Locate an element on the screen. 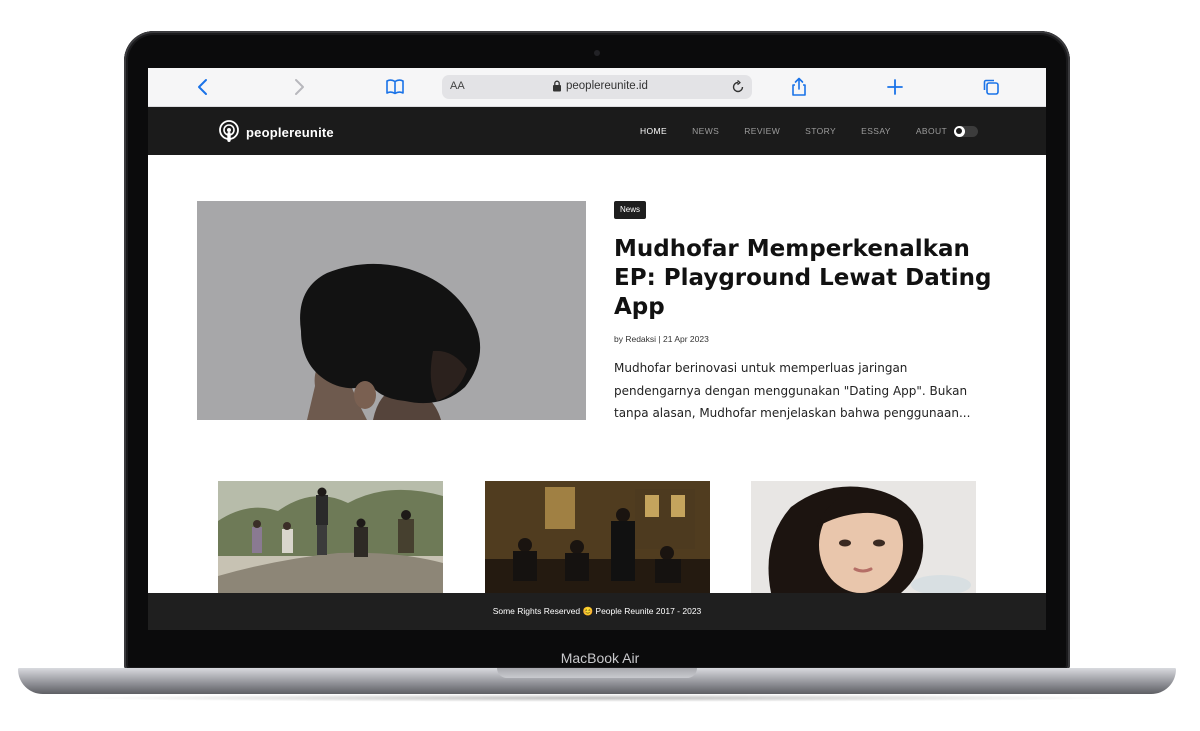  browser-toolbar: AA peoplereunite.id is located at coordinates (597, 87).